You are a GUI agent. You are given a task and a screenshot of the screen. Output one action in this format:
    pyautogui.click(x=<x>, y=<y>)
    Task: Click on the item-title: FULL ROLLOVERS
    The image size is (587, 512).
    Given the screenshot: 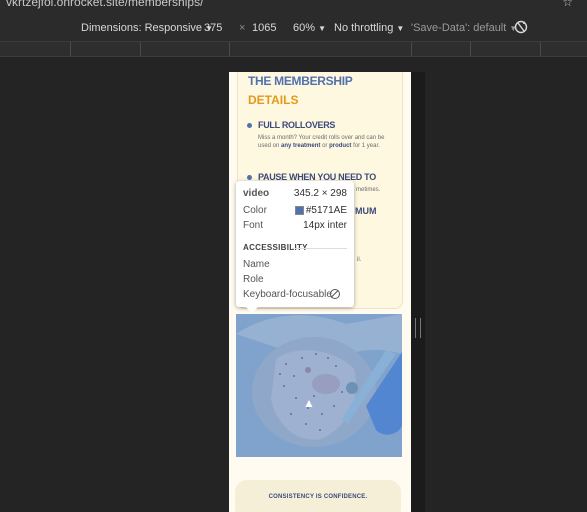 What is the action you would take?
    pyautogui.click(x=297, y=125)
    